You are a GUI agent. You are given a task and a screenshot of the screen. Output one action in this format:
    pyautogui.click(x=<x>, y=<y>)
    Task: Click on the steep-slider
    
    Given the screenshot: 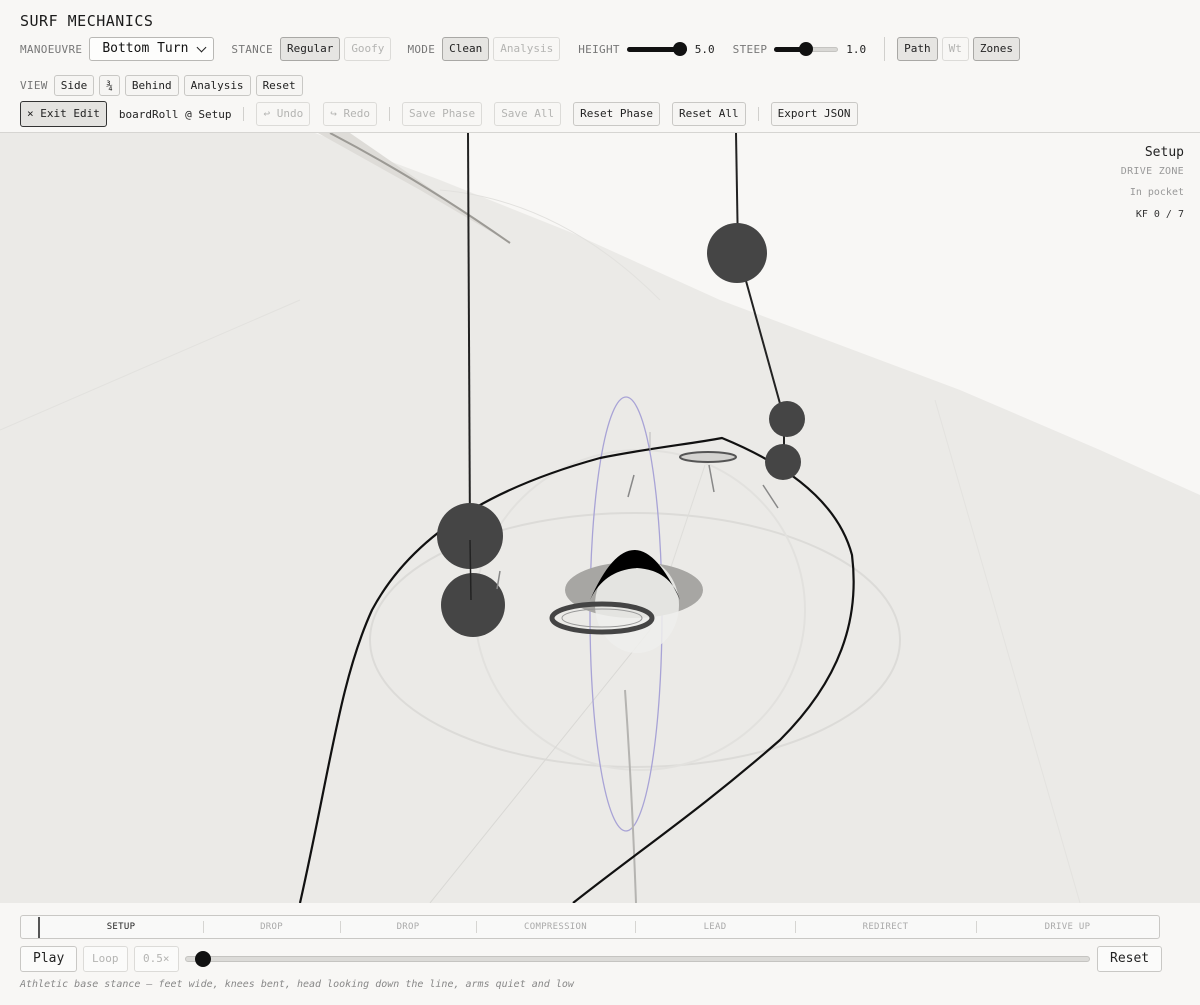 What is the action you would take?
    pyautogui.click(x=806, y=49)
    